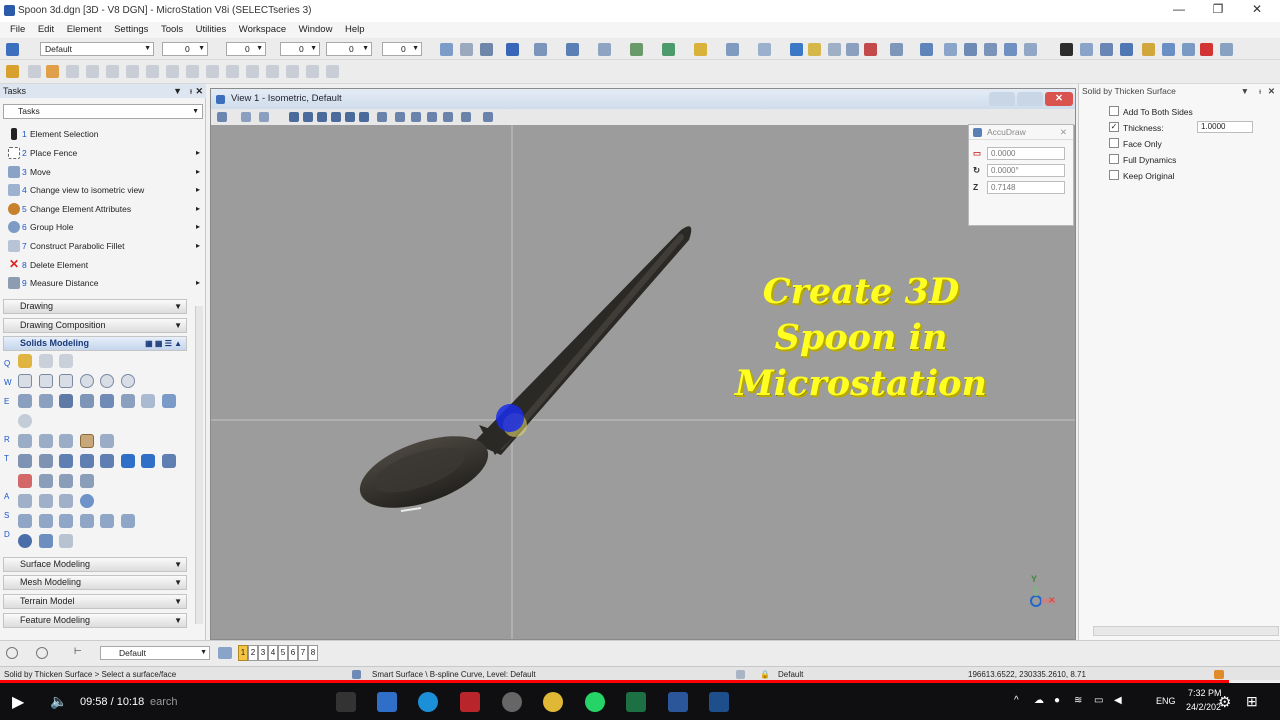 The image size is (1280, 720). What do you see at coordinates (1002, 99) in the screenshot?
I see `view-minimize-button` at bounding box center [1002, 99].